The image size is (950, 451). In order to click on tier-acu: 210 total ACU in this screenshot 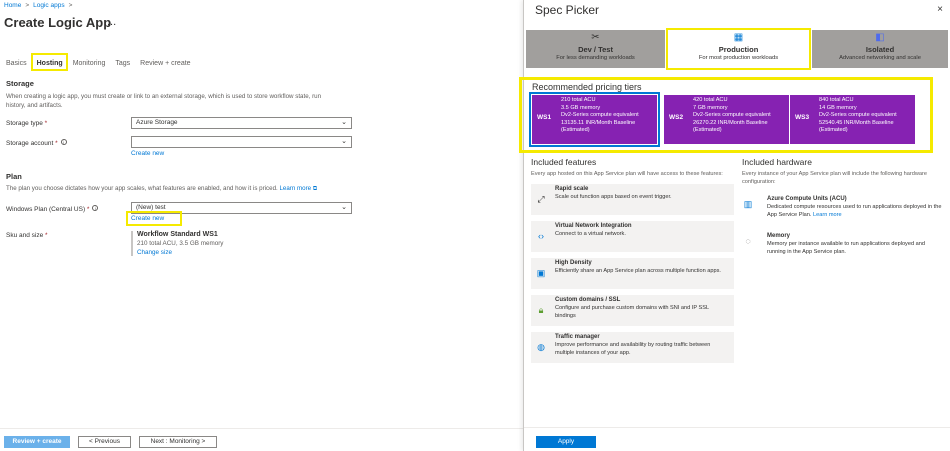, I will do `click(578, 100)`.